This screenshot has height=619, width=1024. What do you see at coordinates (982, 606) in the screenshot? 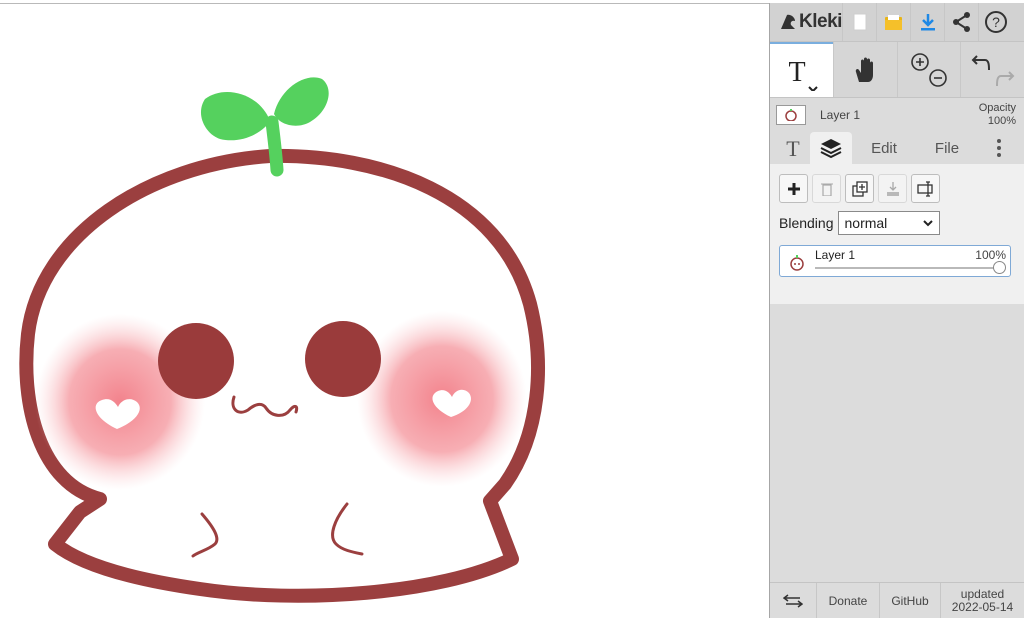
I see `updated-date: 2022-05-14` at bounding box center [982, 606].